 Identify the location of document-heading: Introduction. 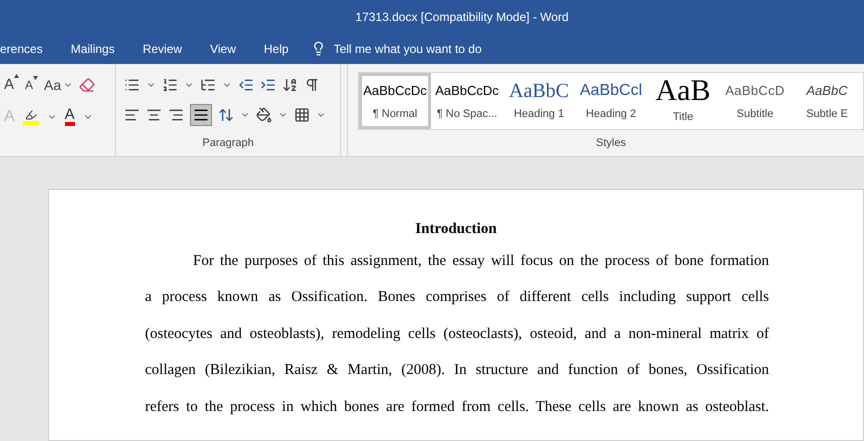
(456, 229).